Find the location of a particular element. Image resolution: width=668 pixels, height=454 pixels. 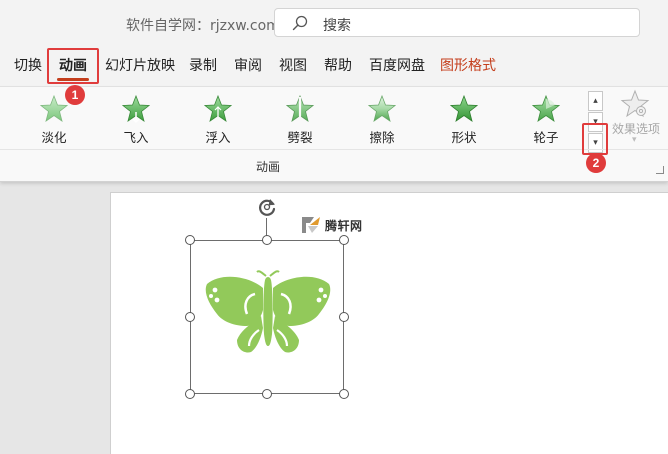

float-in-star-icon is located at coordinates (218, 108).